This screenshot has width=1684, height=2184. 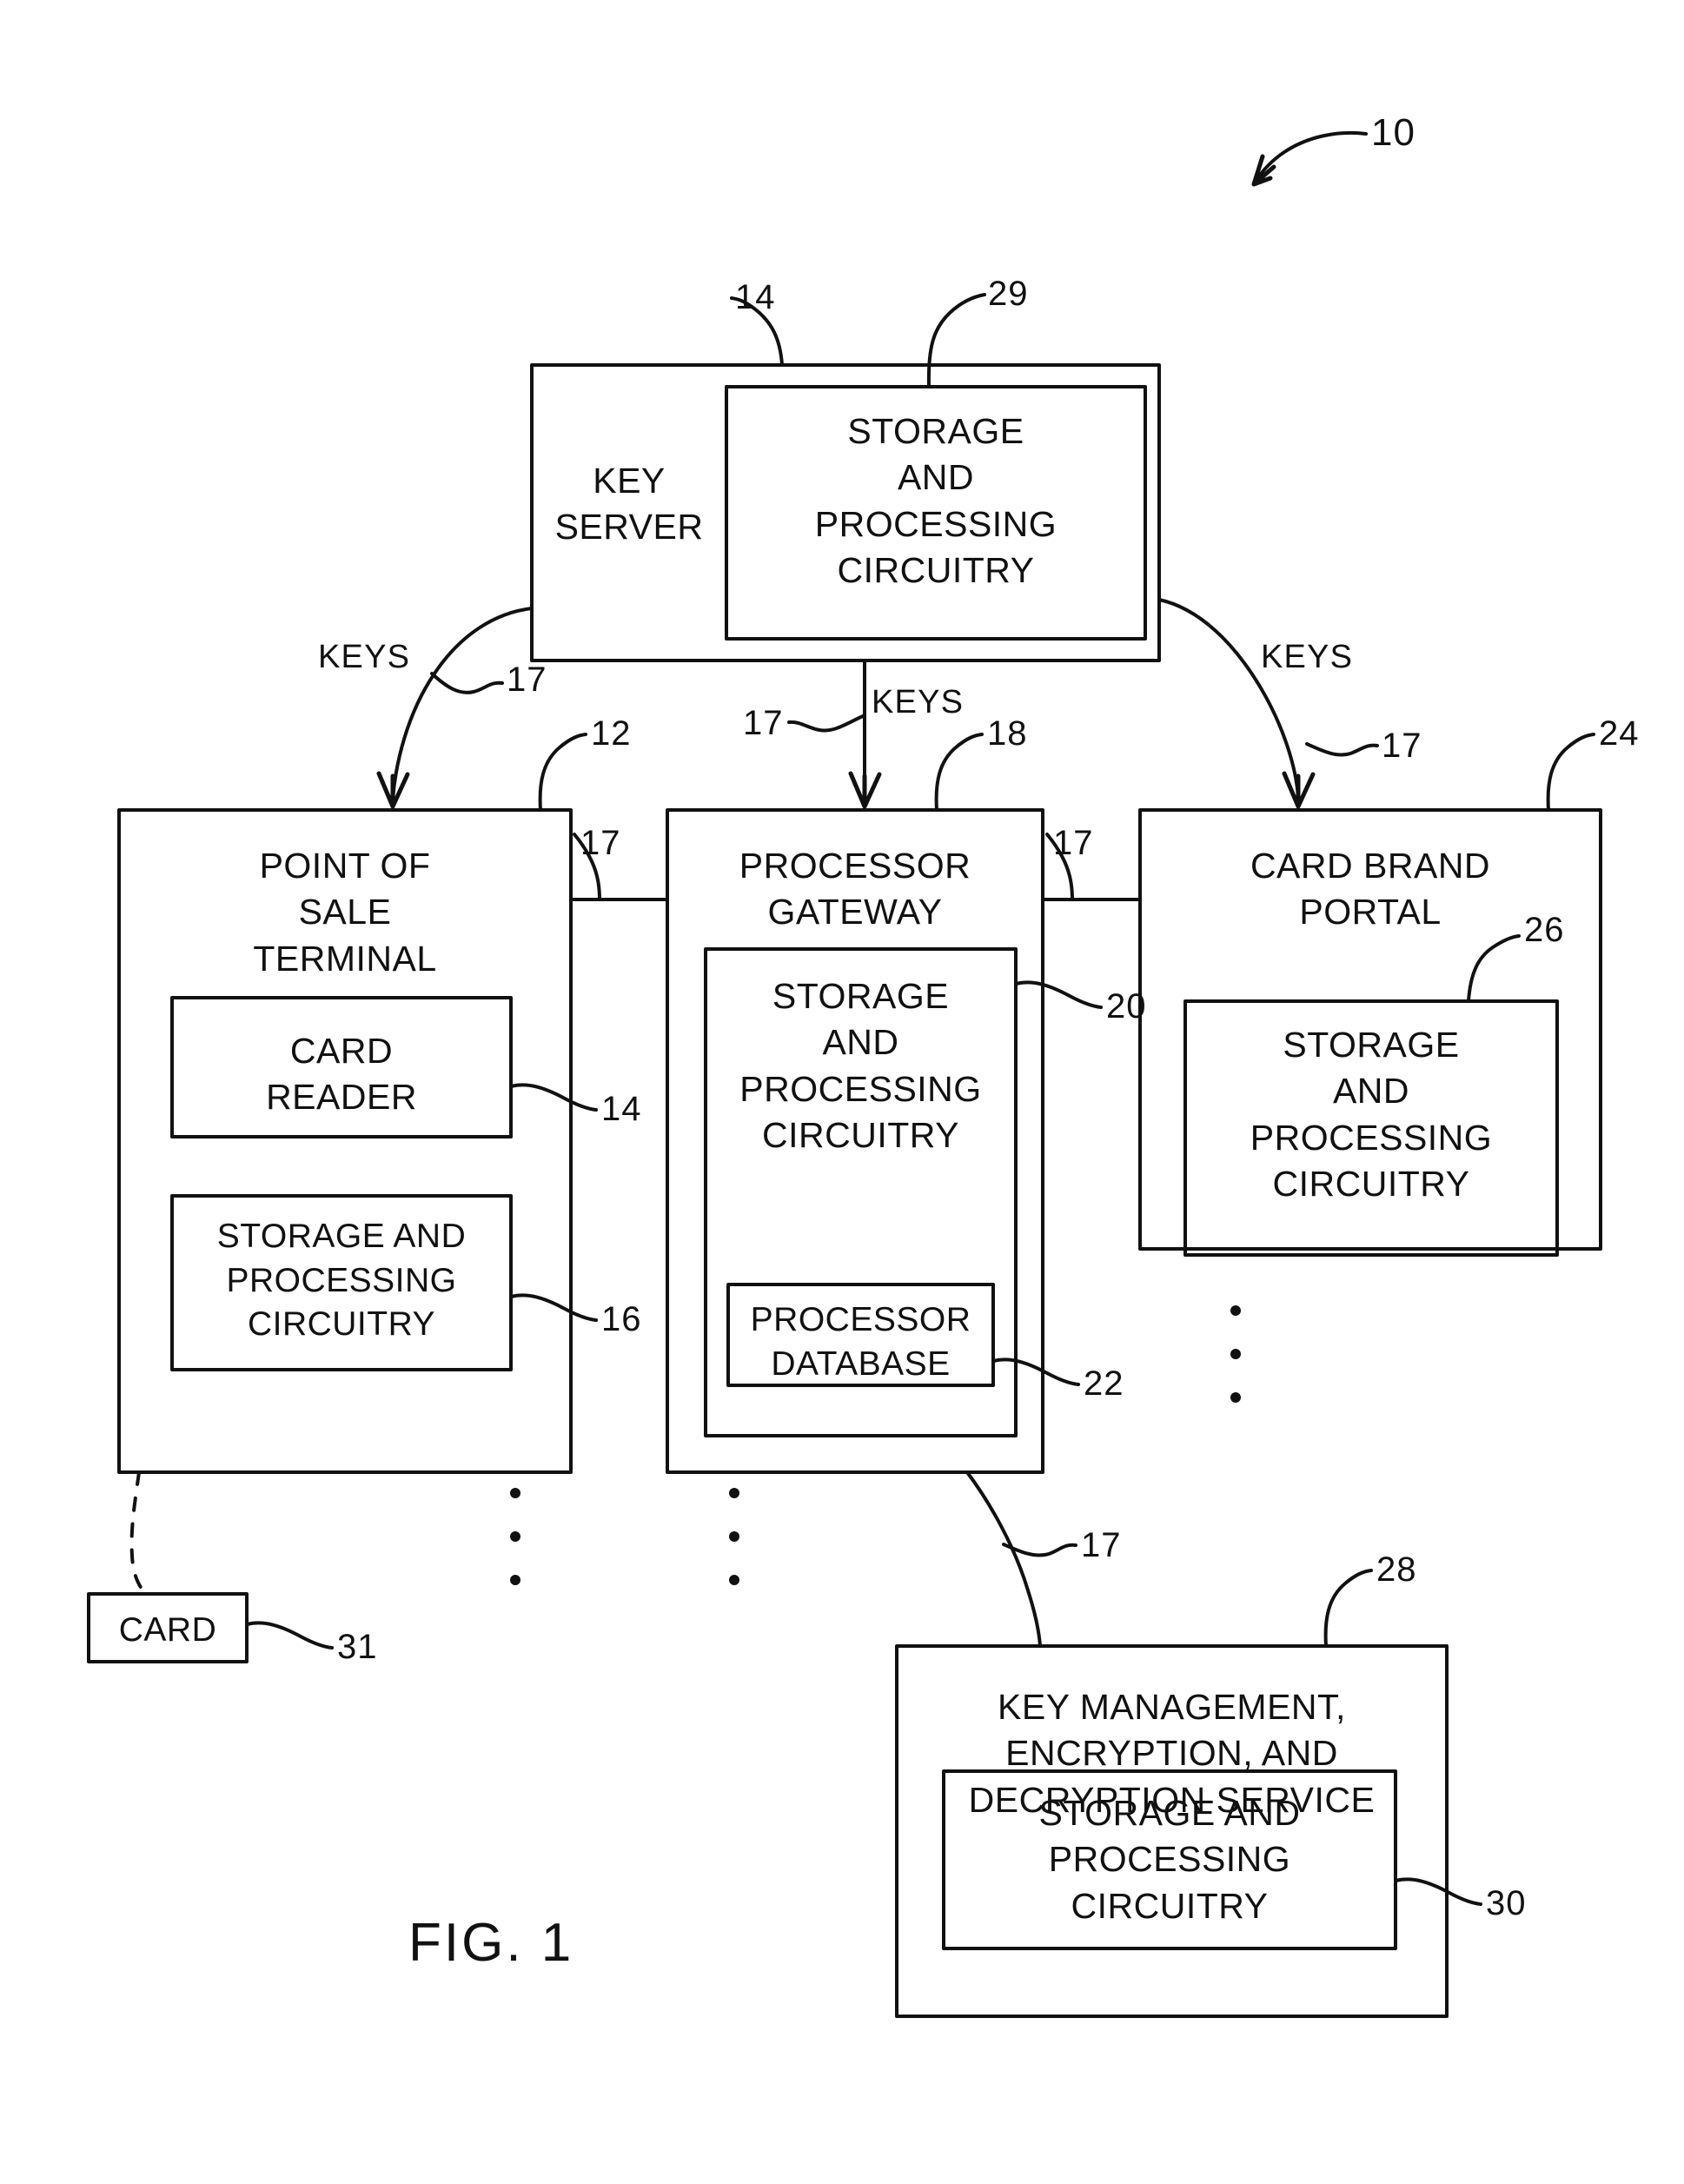 I want to click on portal-storage-box, so click(x=1371, y=1128).